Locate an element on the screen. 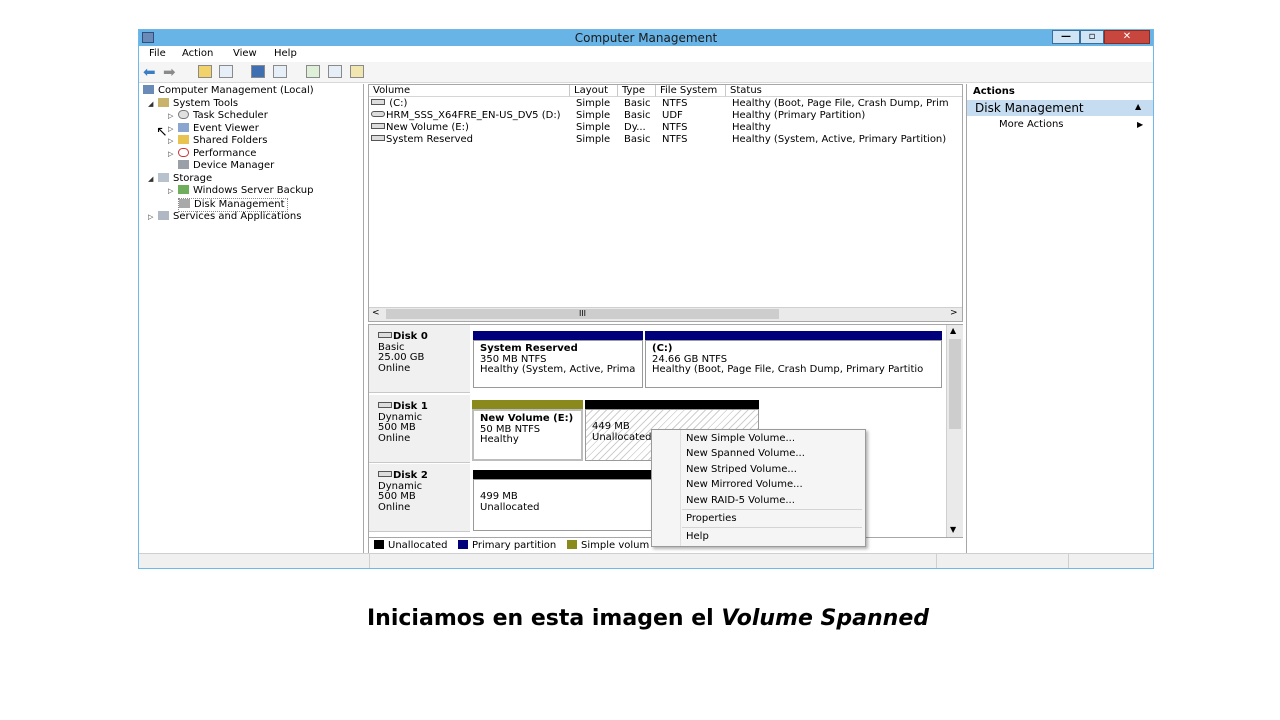  tree-label: Event Viewer is located at coordinates (226, 128).